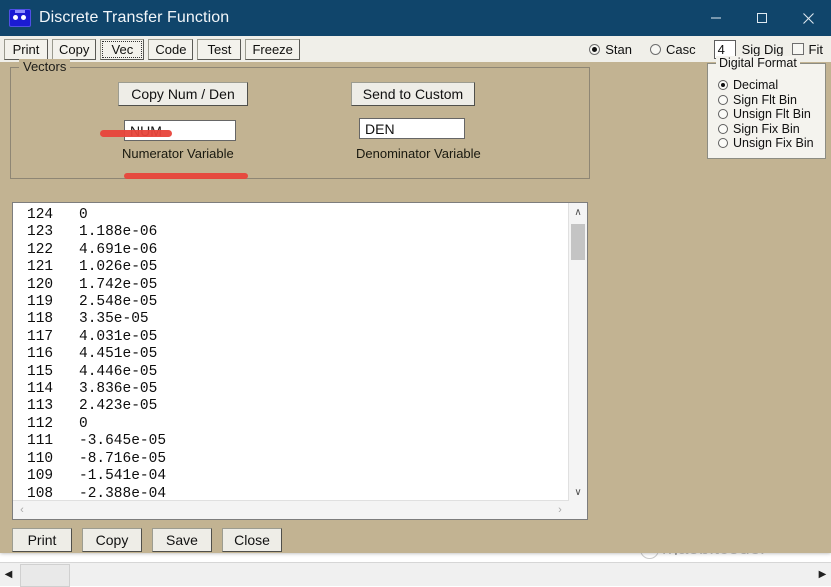 This screenshot has height=587, width=831. Describe the element at coordinates (298, 494) in the screenshot. I see `list-item: 108 -2.388e-04` at that location.